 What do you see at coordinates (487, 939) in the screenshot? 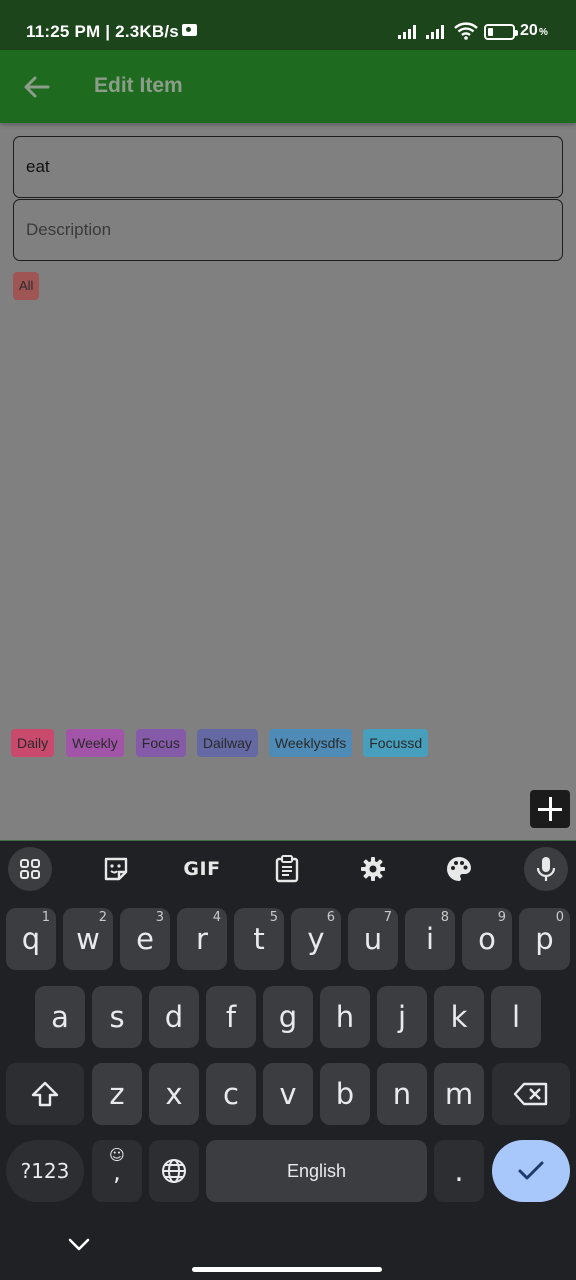
I see `key-o: o9` at bounding box center [487, 939].